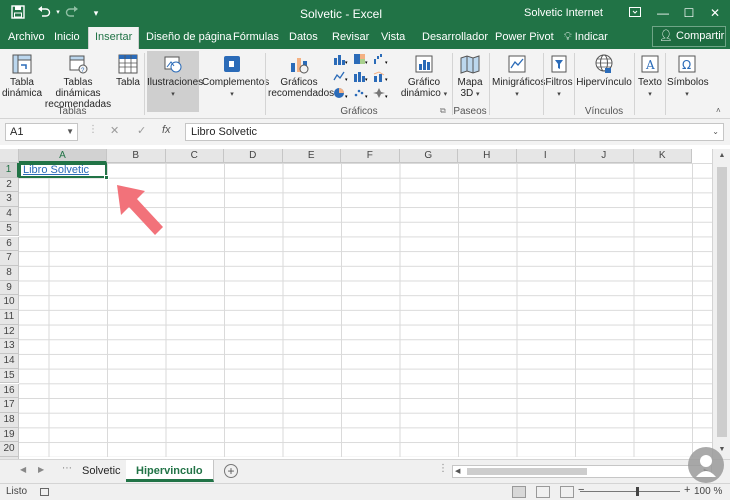  I want to click on tab-revisar: Revisar, so click(350, 38).